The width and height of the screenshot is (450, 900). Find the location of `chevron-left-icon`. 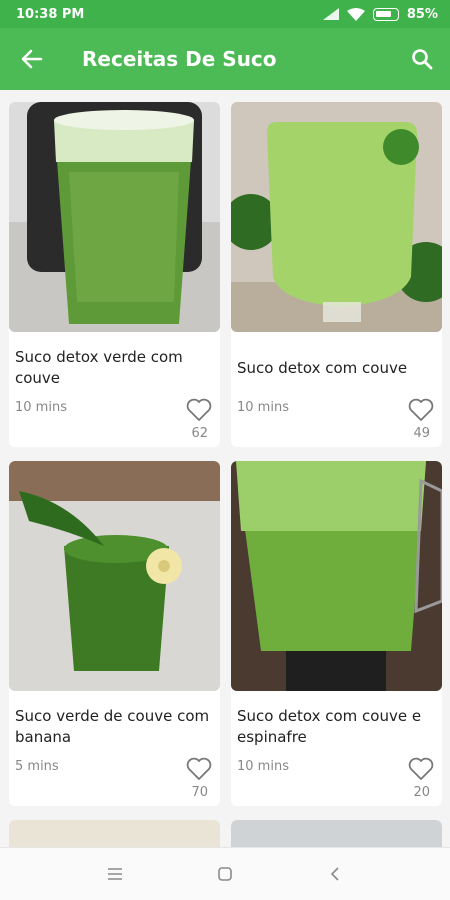

chevron-left-icon is located at coordinates (334, 874).